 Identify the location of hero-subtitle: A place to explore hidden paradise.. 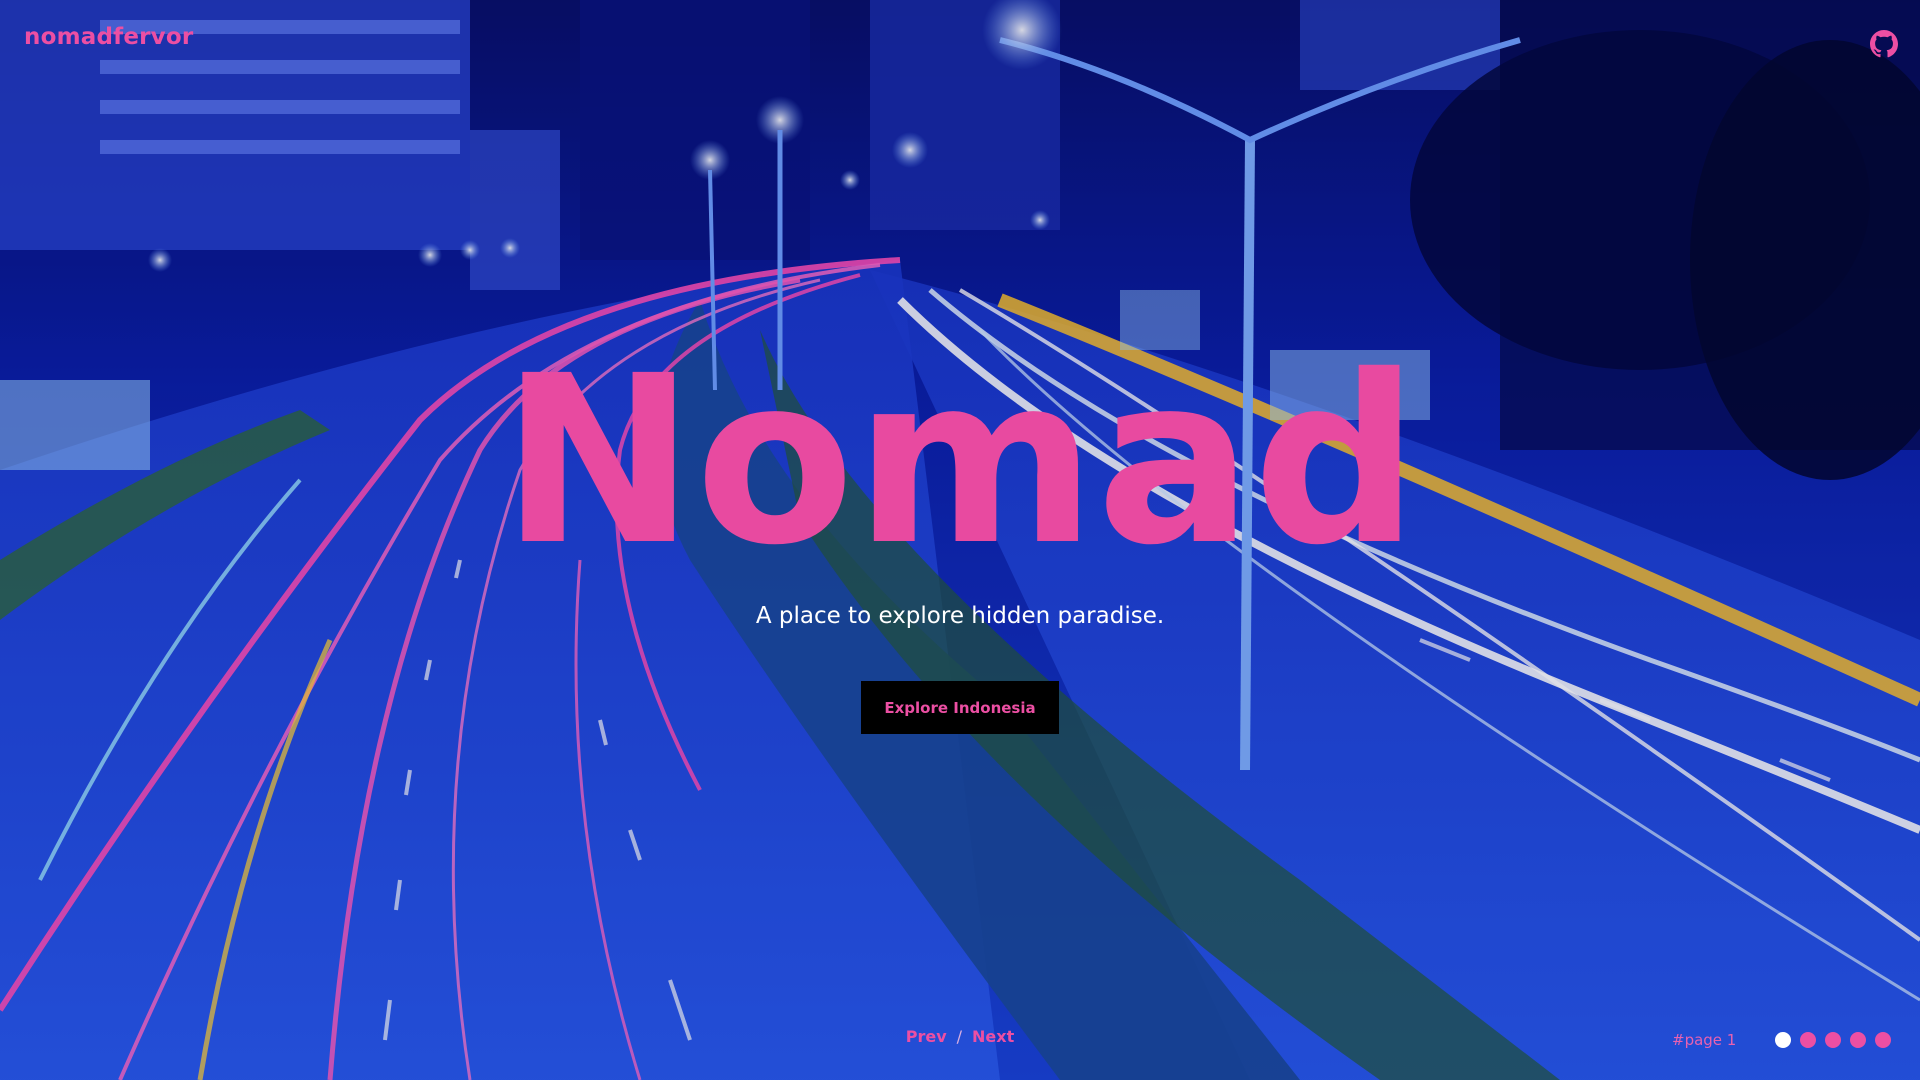
(960, 616).